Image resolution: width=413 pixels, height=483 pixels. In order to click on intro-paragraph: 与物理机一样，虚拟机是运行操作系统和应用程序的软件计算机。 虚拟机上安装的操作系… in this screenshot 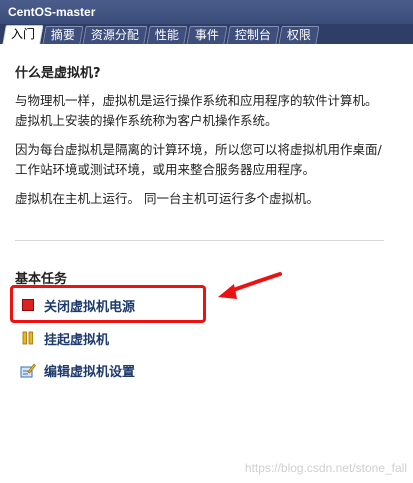, I will do `click(196, 110)`.